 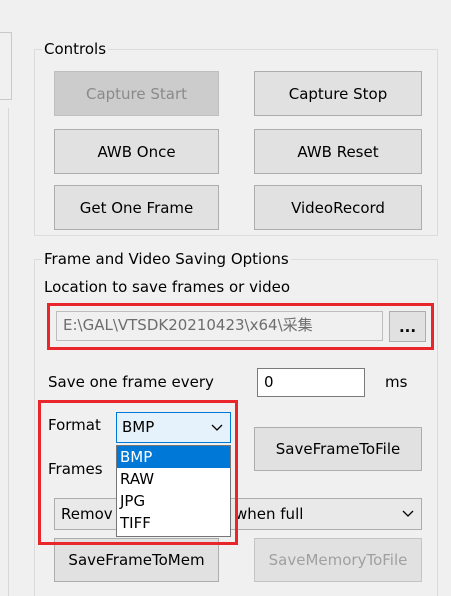 What do you see at coordinates (396, 382) in the screenshot?
I see `interval-unit-label: ms` at bounding box center [396, 382].